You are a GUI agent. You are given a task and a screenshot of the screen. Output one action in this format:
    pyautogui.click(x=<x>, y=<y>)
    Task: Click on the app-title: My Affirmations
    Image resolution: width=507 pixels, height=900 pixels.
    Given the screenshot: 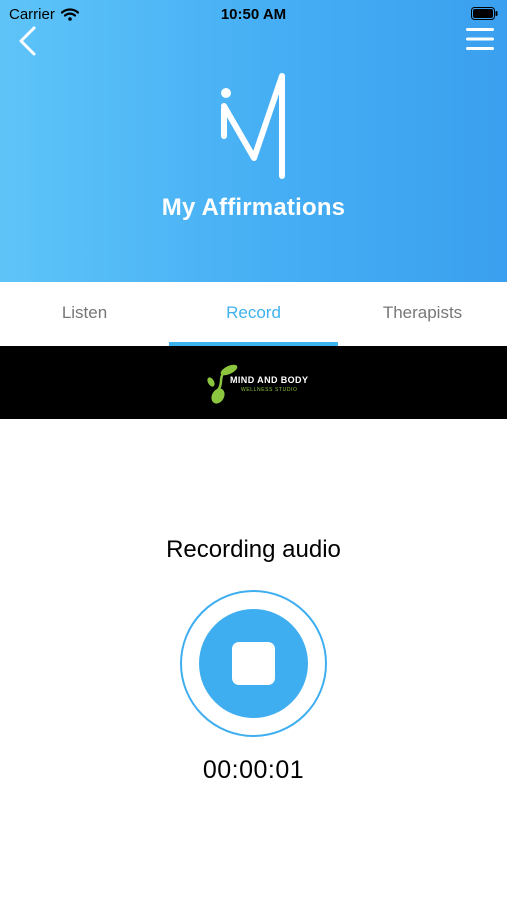 What is the action you would take?
    pyautogui.click(x=253, y=207)
    